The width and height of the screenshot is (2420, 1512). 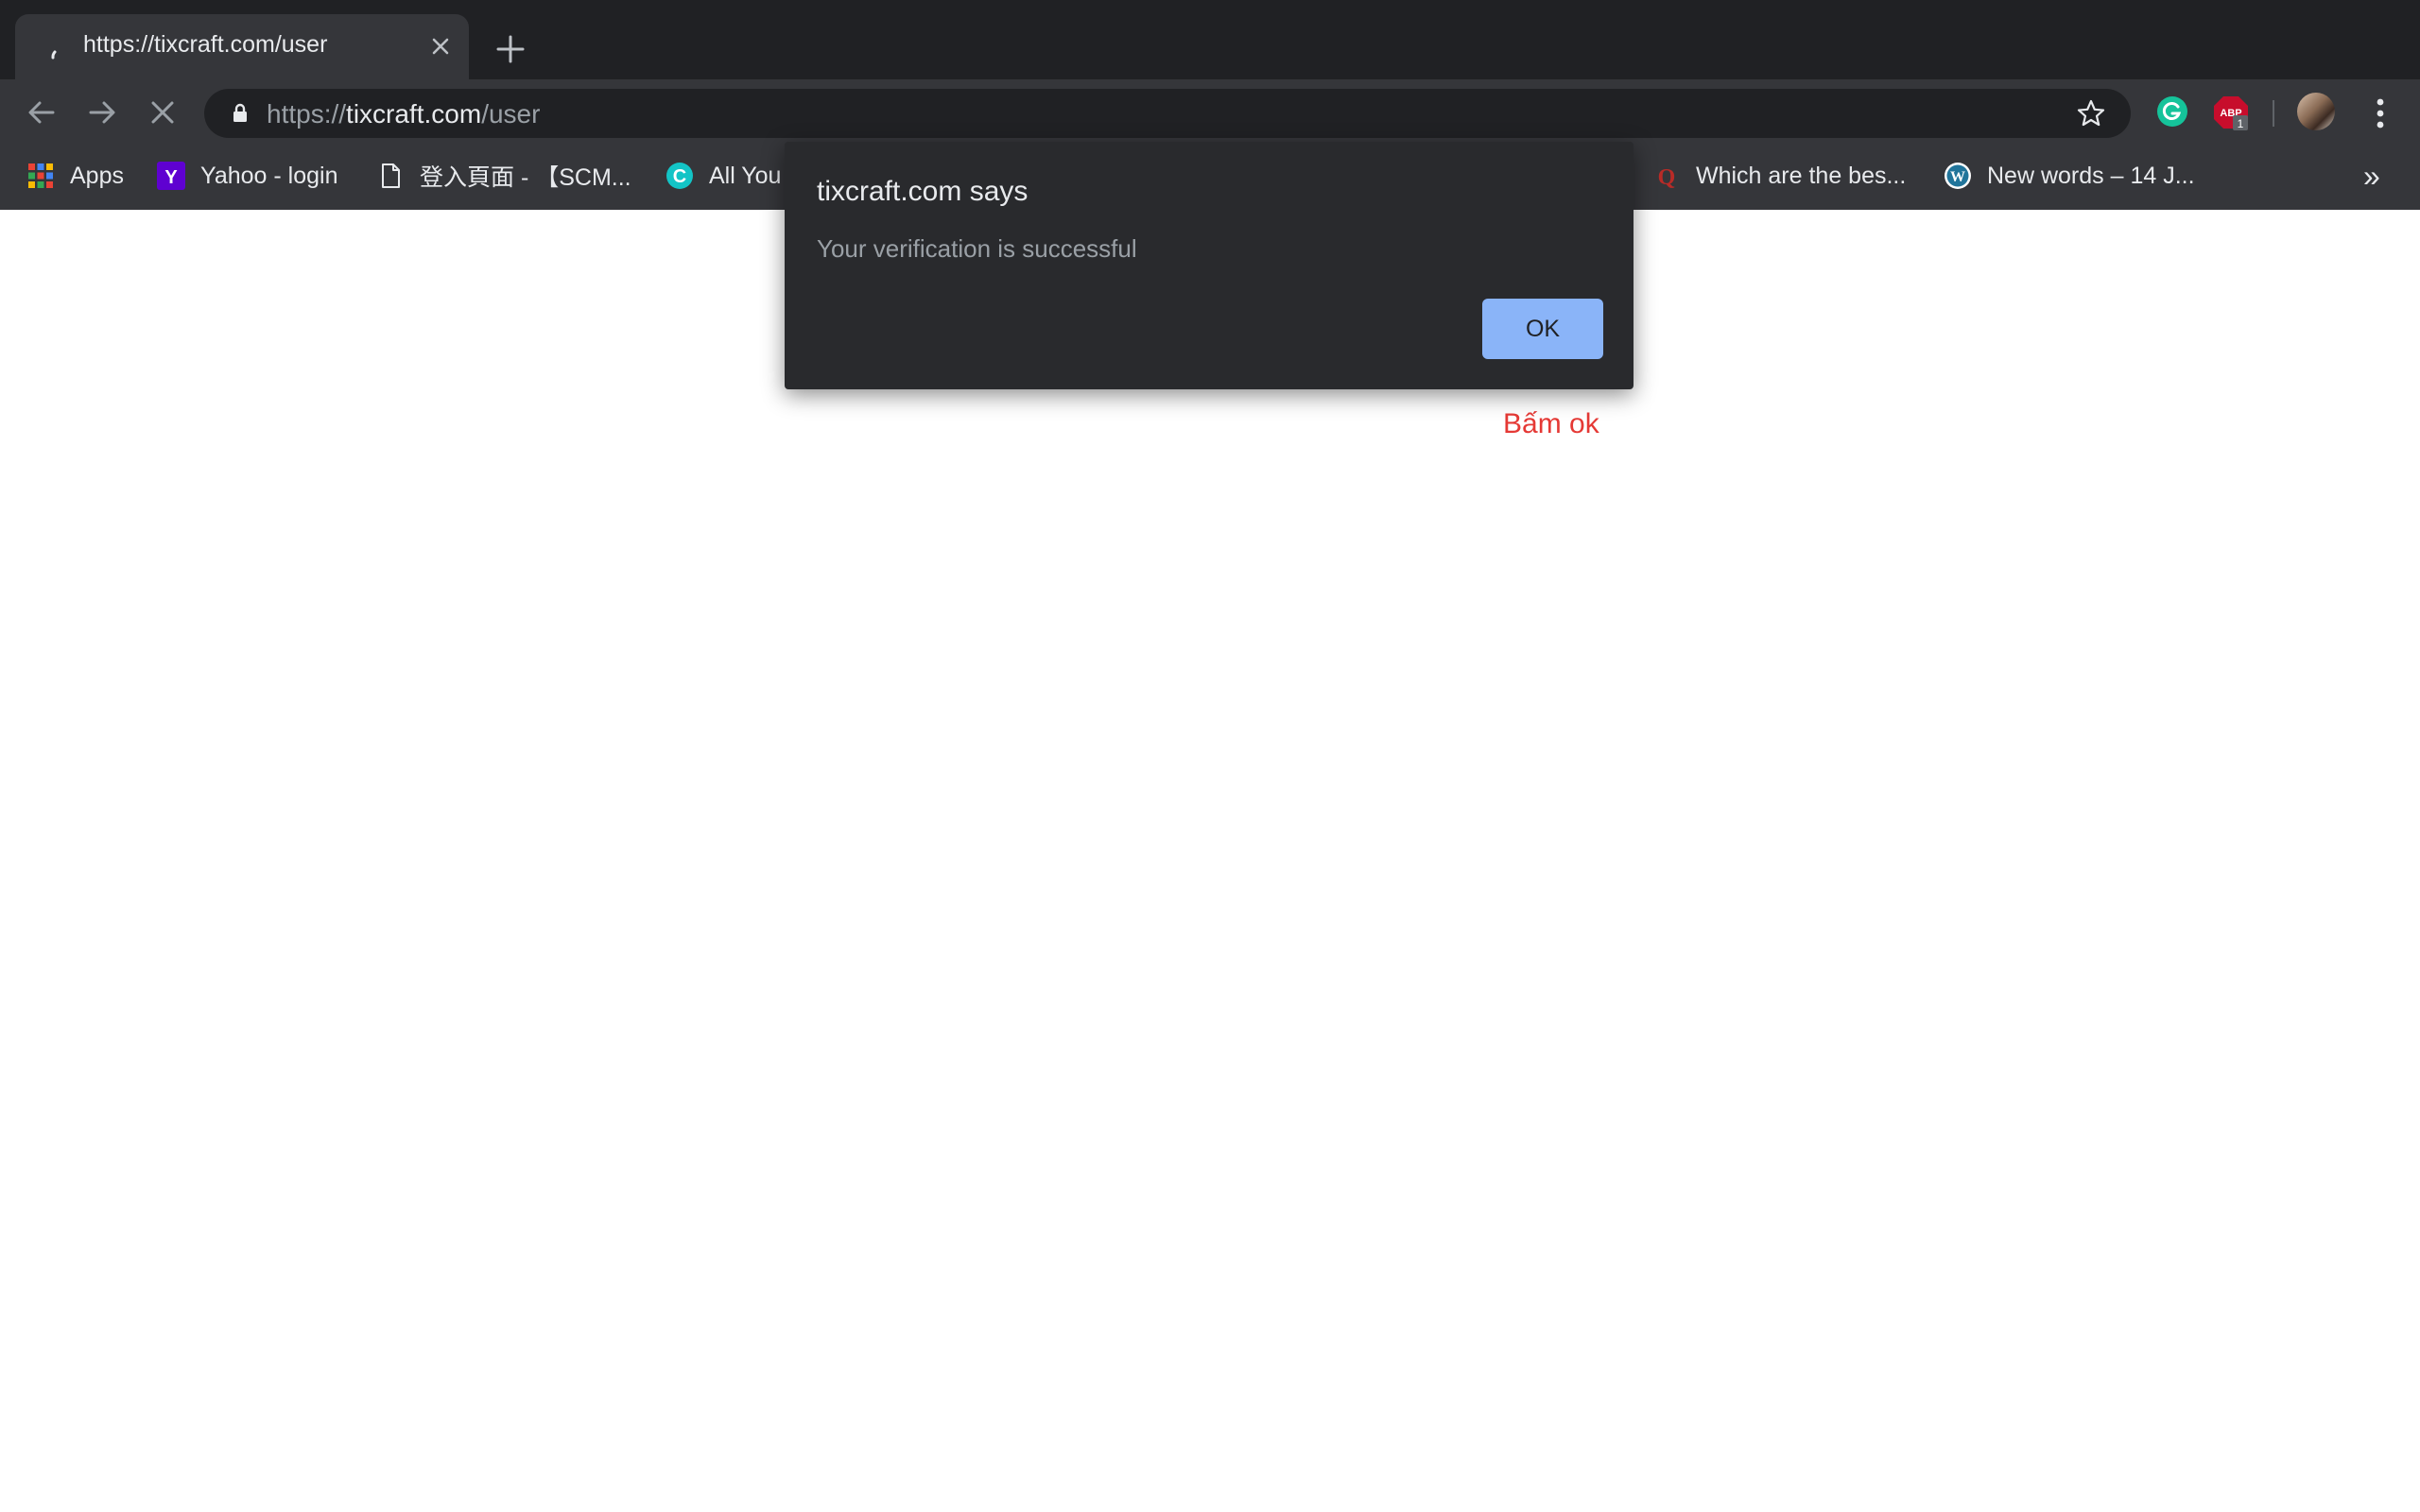 What do you see at coordinates (54, 55) in the screenshot?
I see `loading-spinner-icon` at bounding box center [54, 55].